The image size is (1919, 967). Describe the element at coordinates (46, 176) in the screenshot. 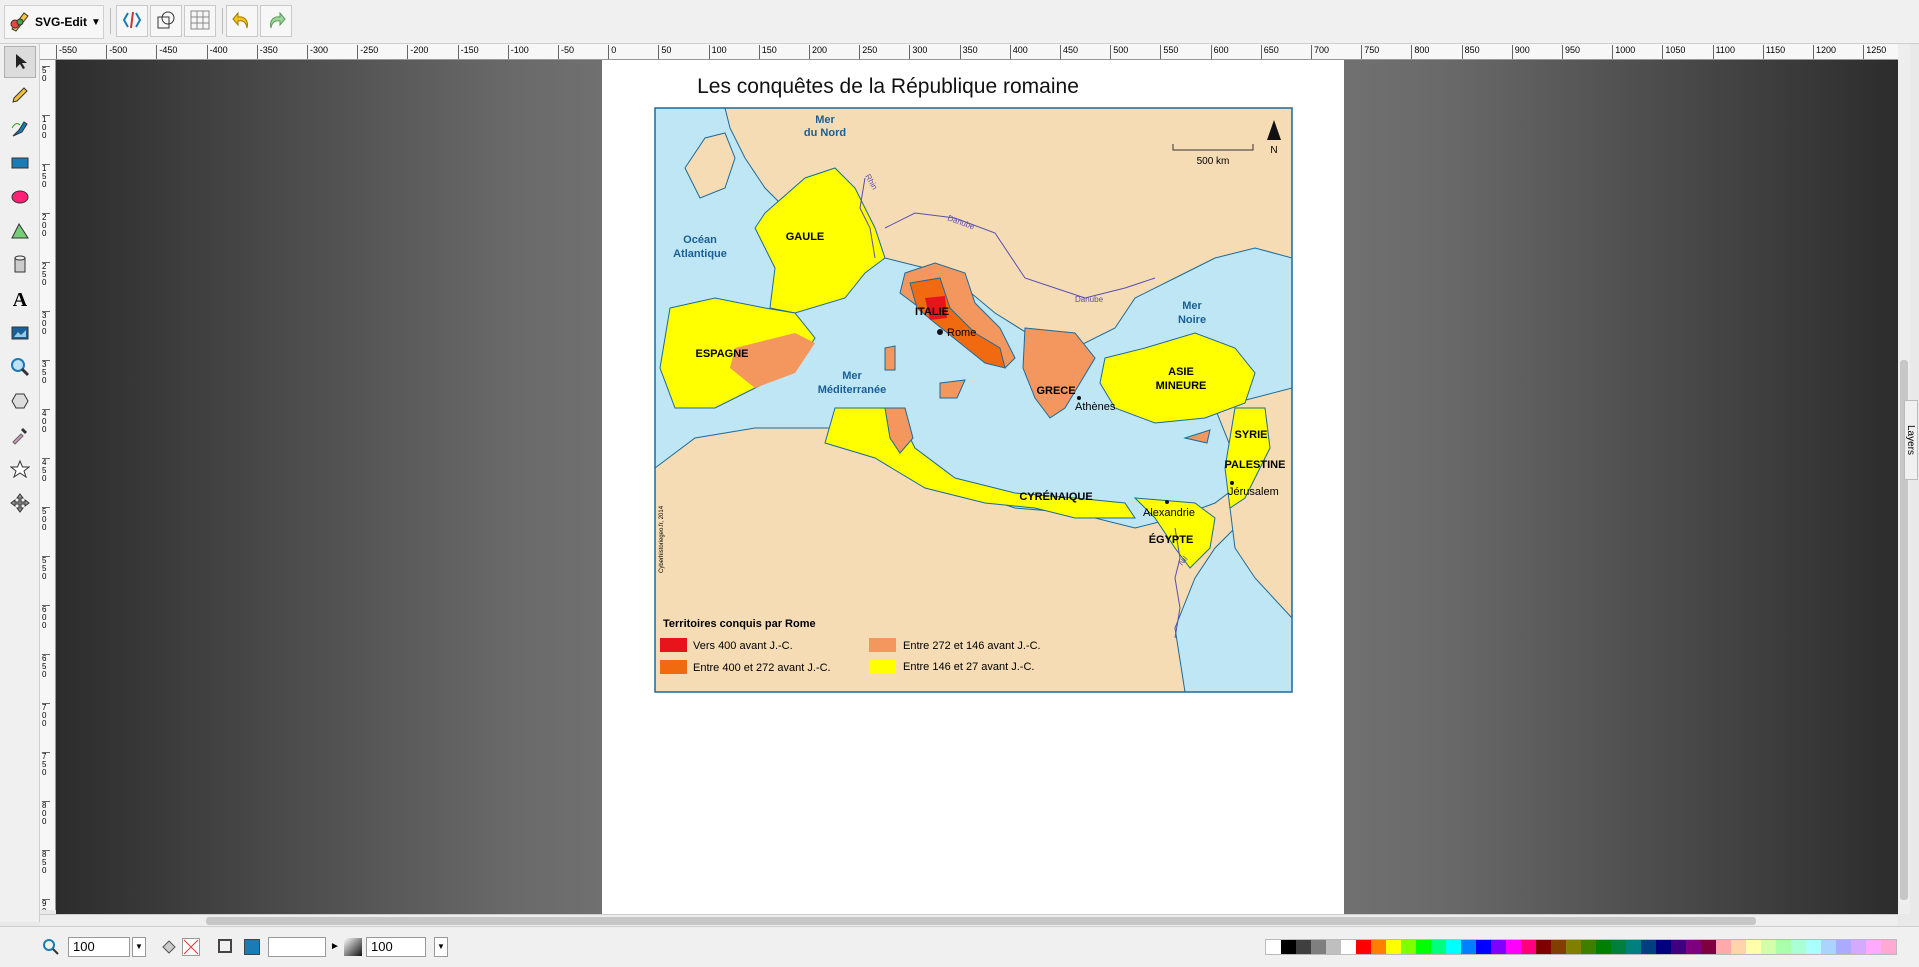

I see `ruler-tick-label: 150` at that location.